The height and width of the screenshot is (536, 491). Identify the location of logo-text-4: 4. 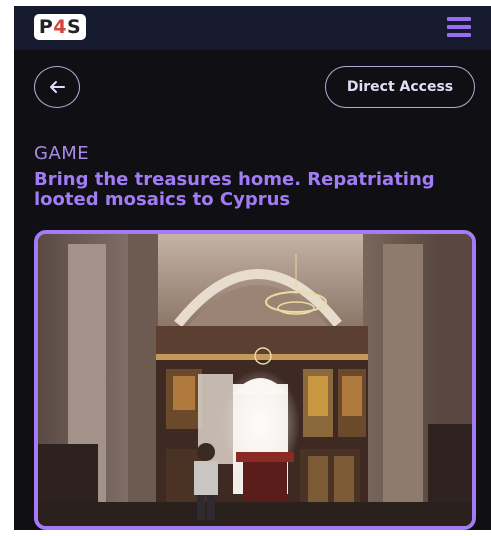
(60, 27).